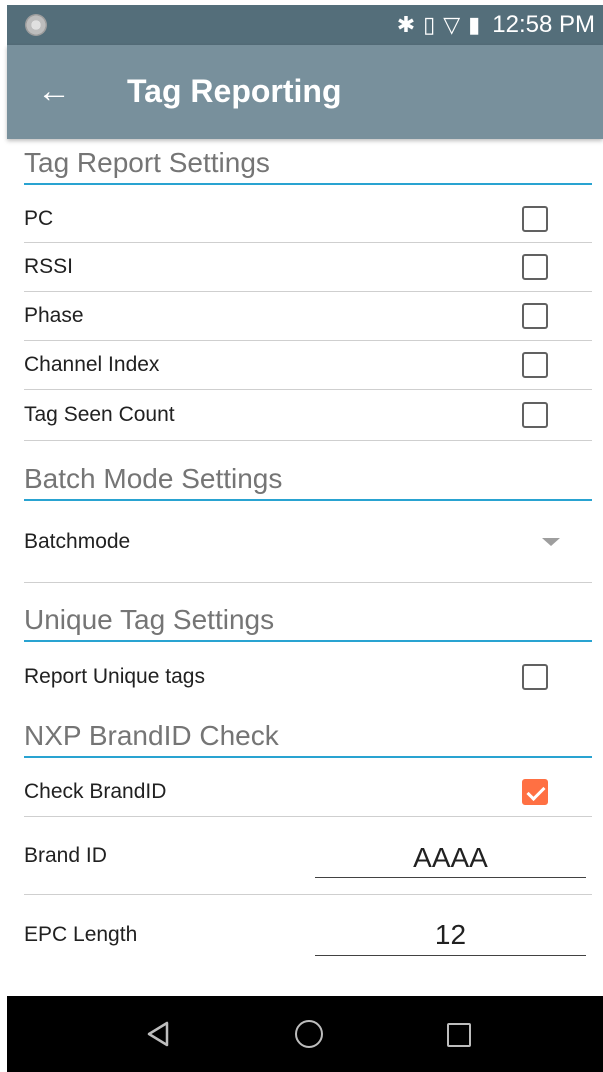 Image resolution: width=603 pixels, height=1072 pixels. Describe the element at coordinates (95, 791) in the screenshot. I see `setting-label: Check BrandID` at that location.